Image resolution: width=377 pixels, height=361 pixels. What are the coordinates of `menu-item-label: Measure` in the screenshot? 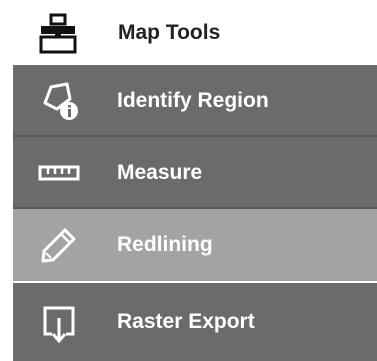 It's located at (160, 172).